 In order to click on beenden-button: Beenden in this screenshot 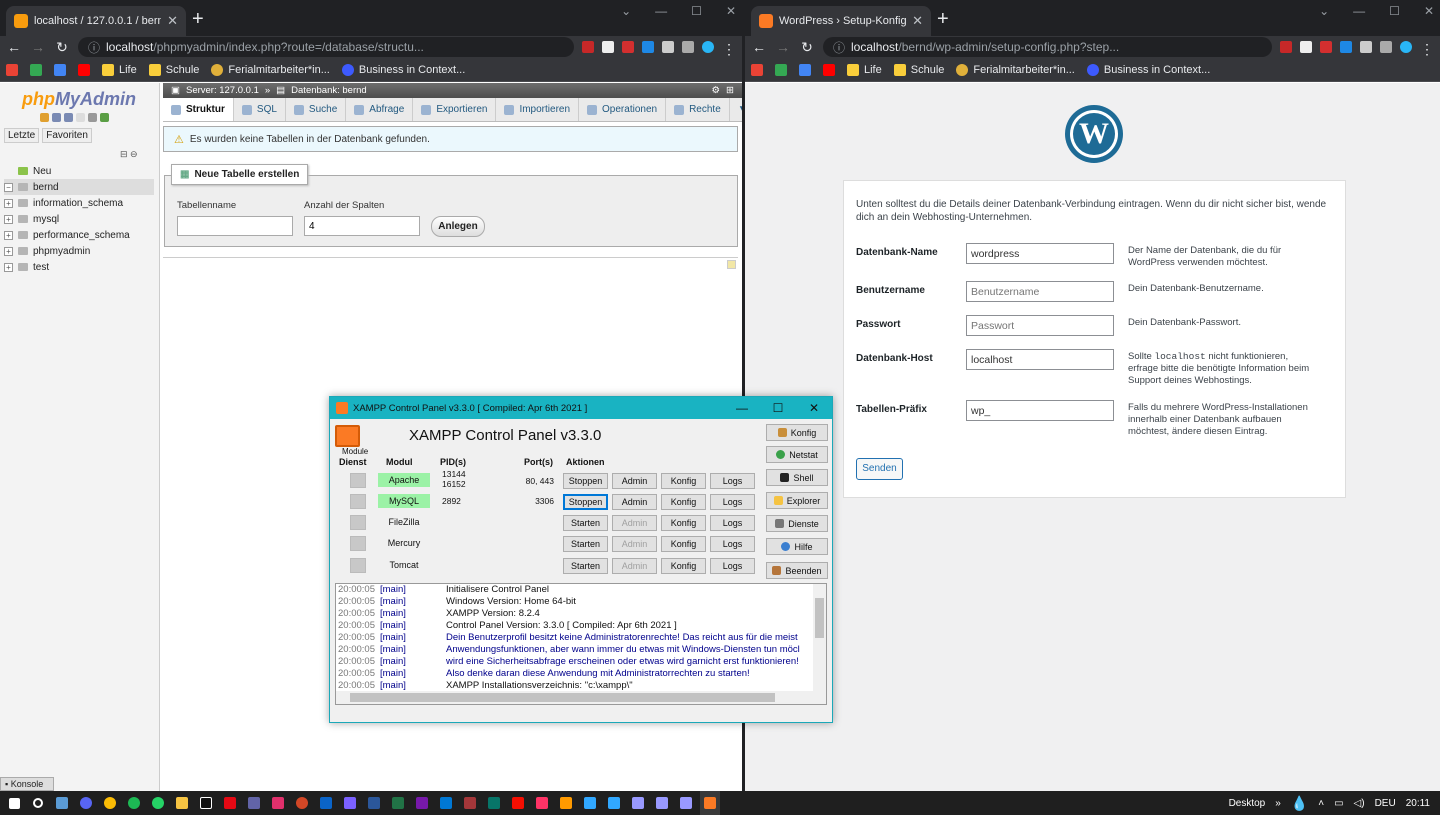, I will do `click(797, 570)`.